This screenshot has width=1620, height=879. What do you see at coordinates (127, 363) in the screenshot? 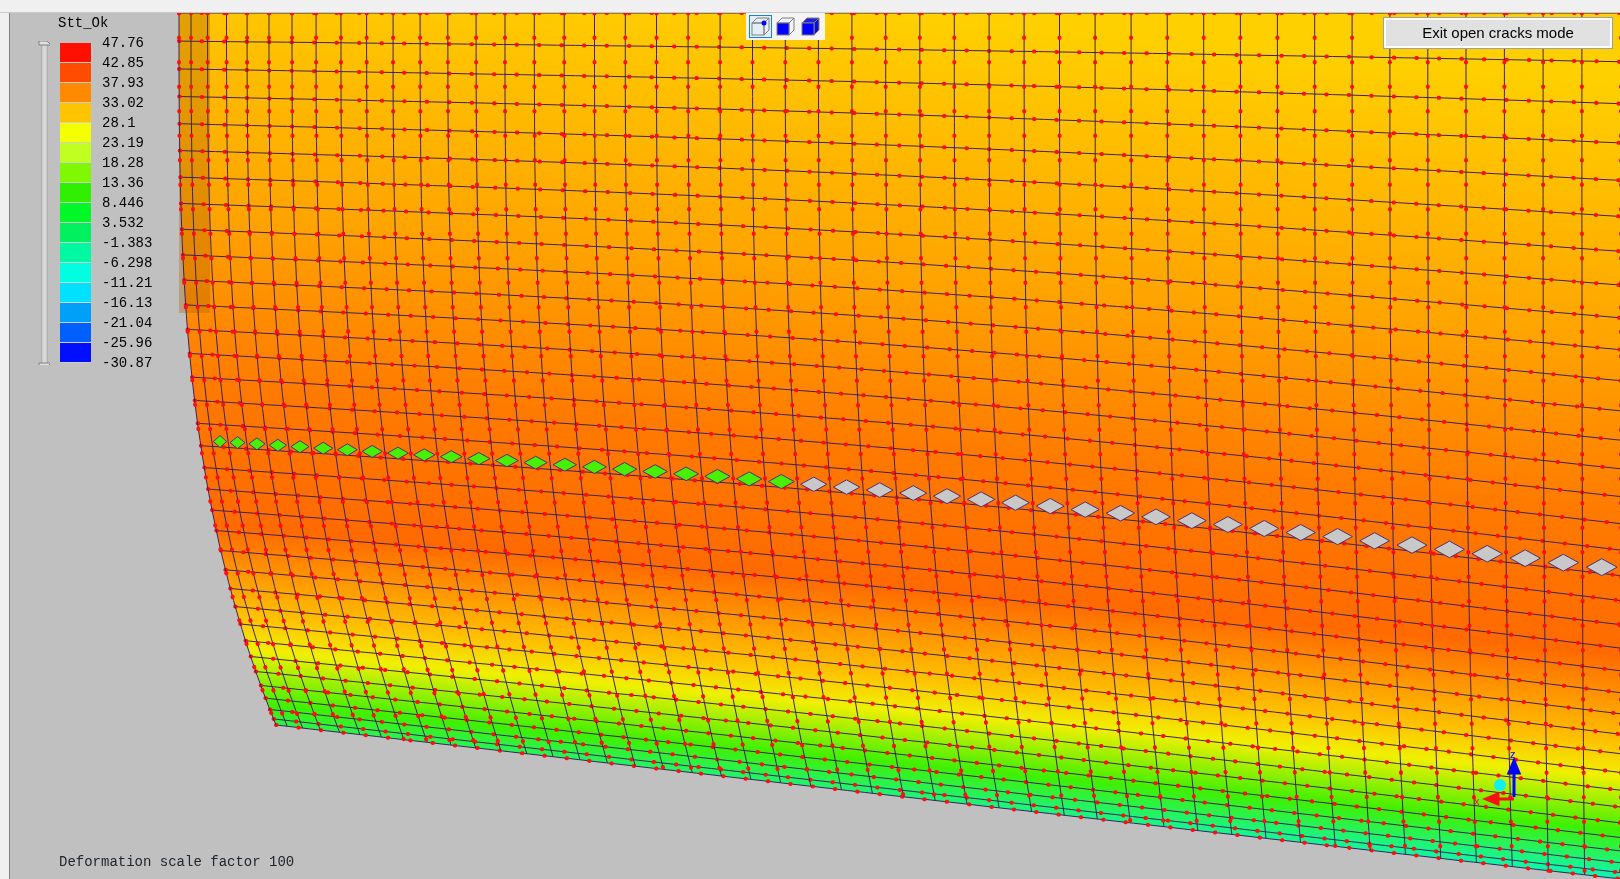
I see `legend-value: -30.87` at bounding box center [127, 363].